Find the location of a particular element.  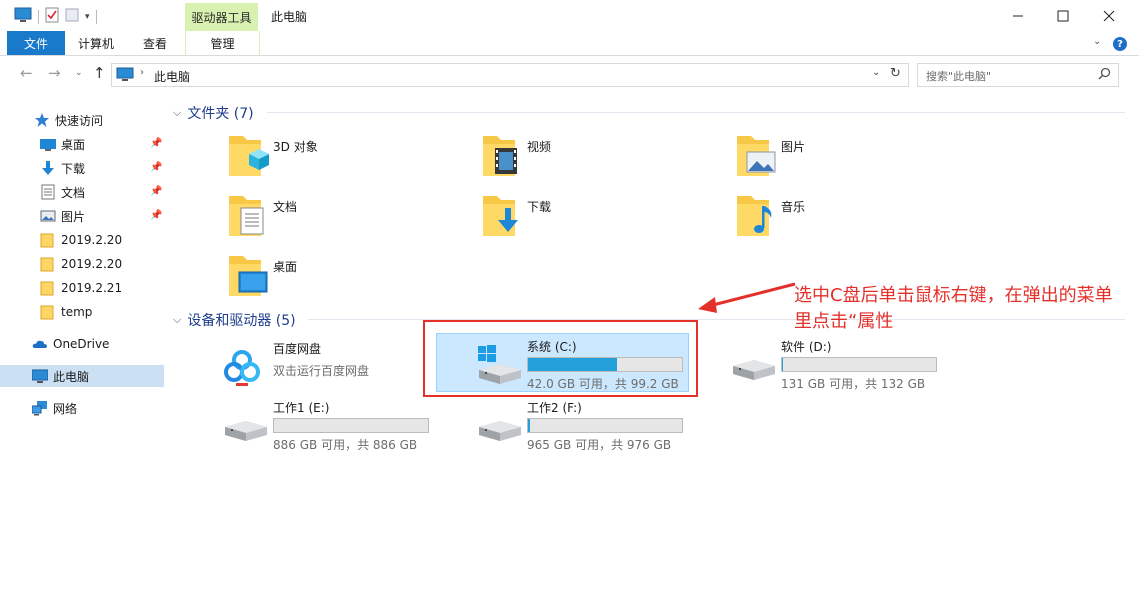

nav-item-desktop: 桌面 📌 is located at coordinates (82, 144).